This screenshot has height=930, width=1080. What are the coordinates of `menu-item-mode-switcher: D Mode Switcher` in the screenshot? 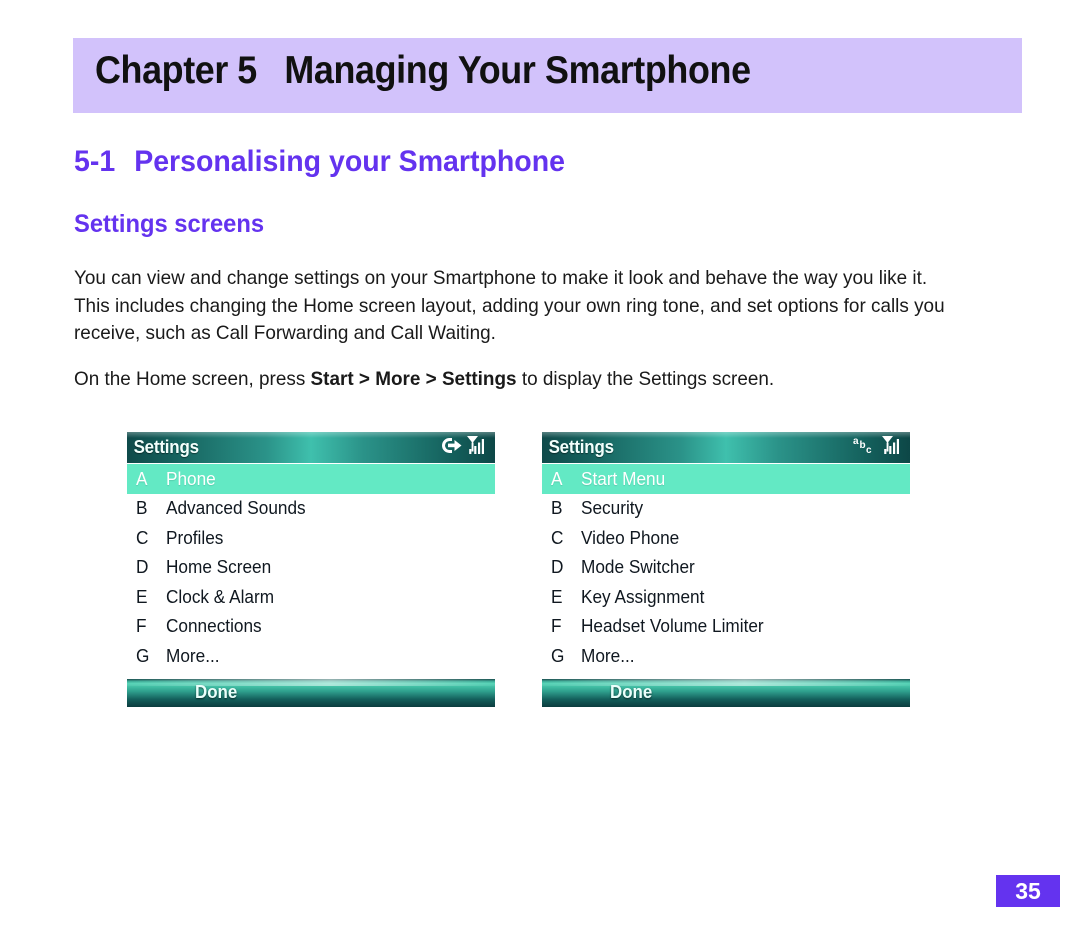 It's located at (726, 568).